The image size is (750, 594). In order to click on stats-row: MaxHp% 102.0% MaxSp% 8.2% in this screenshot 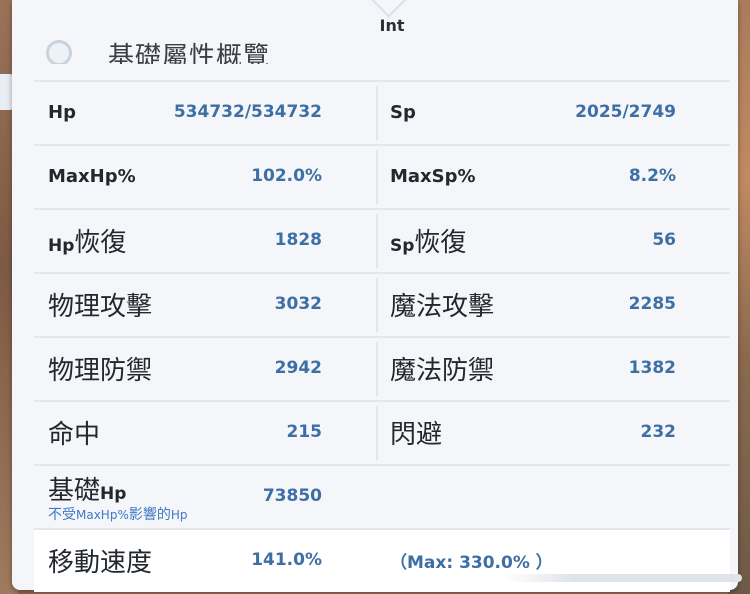, I will do `click(382, 176)`.